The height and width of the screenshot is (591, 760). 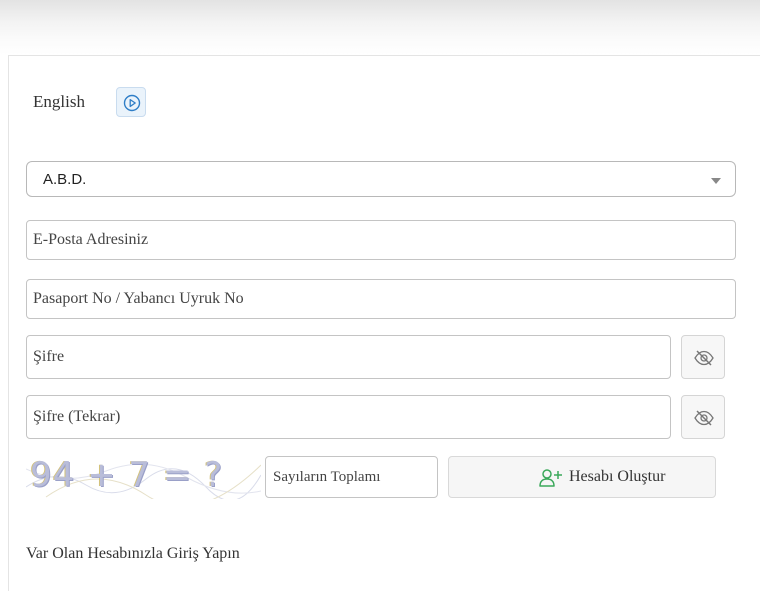 I want to click on top-header-bar, so click(x=380, y=27).